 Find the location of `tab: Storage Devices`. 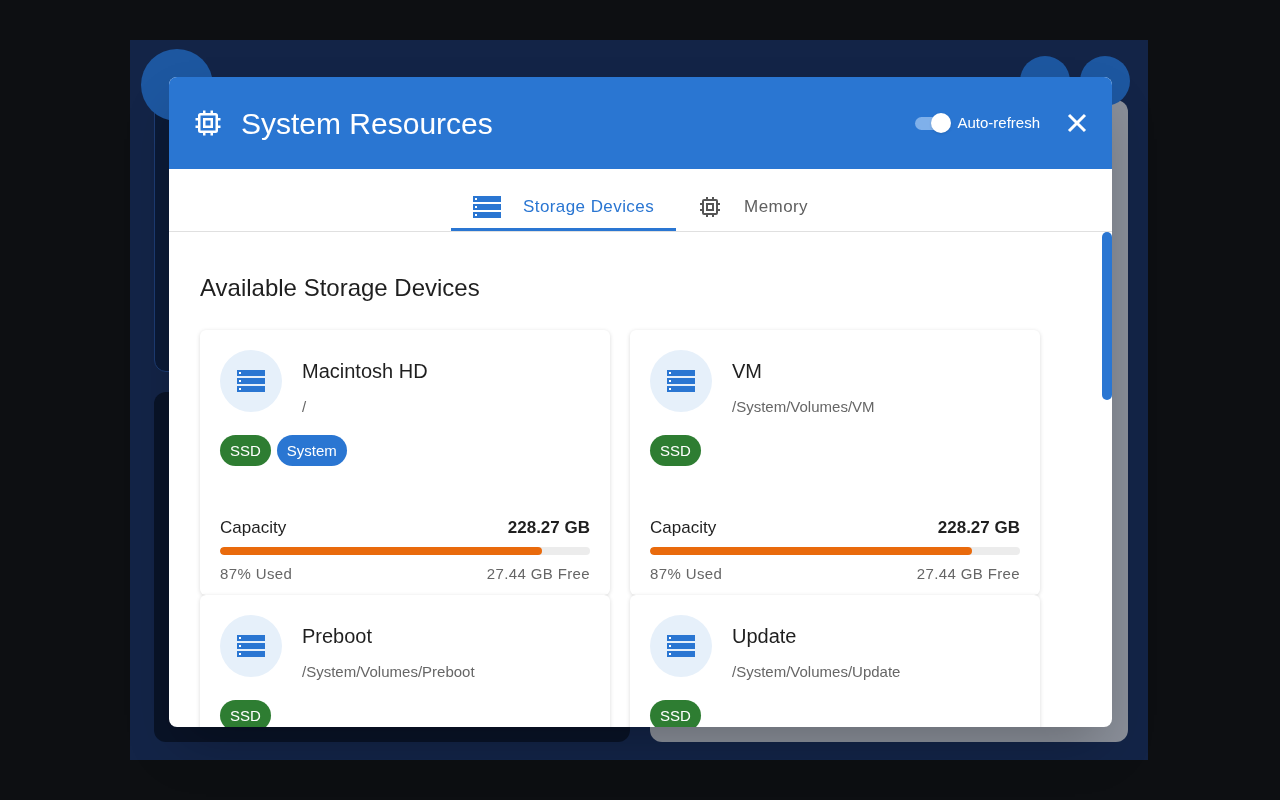

tab: Storage Devices is located at coordinates (563, 208).